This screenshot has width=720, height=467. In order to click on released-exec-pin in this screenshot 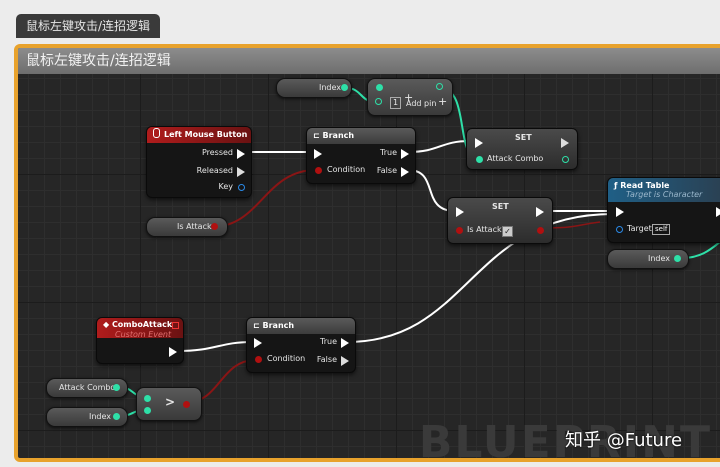, I will do `click(241, 172)`.